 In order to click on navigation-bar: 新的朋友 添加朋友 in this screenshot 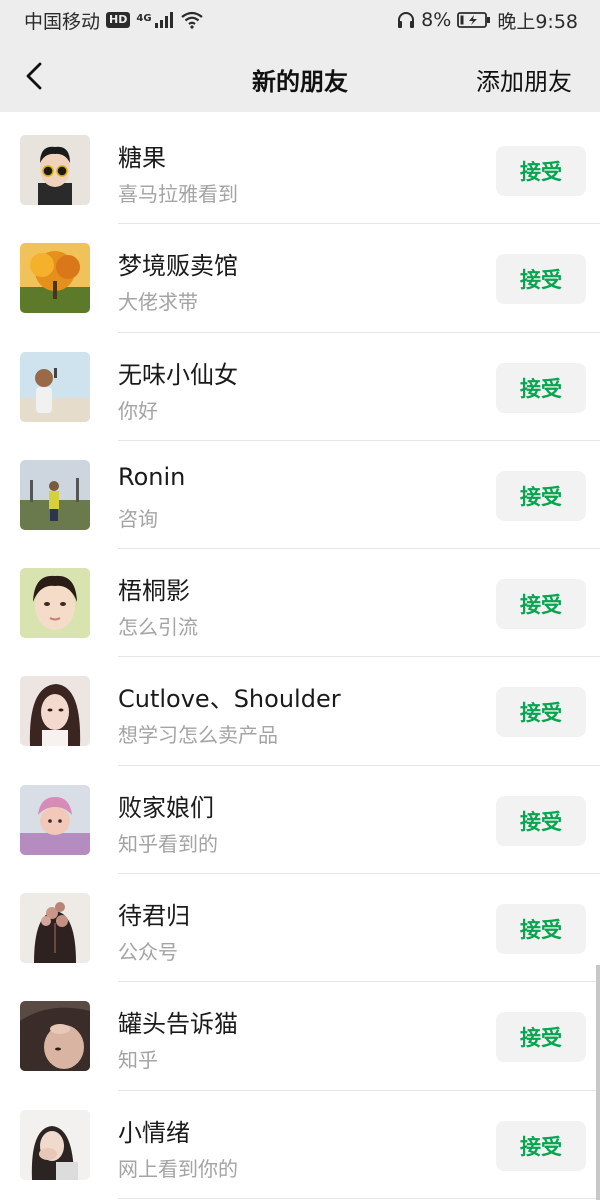, I will do `click(300, 76)`.